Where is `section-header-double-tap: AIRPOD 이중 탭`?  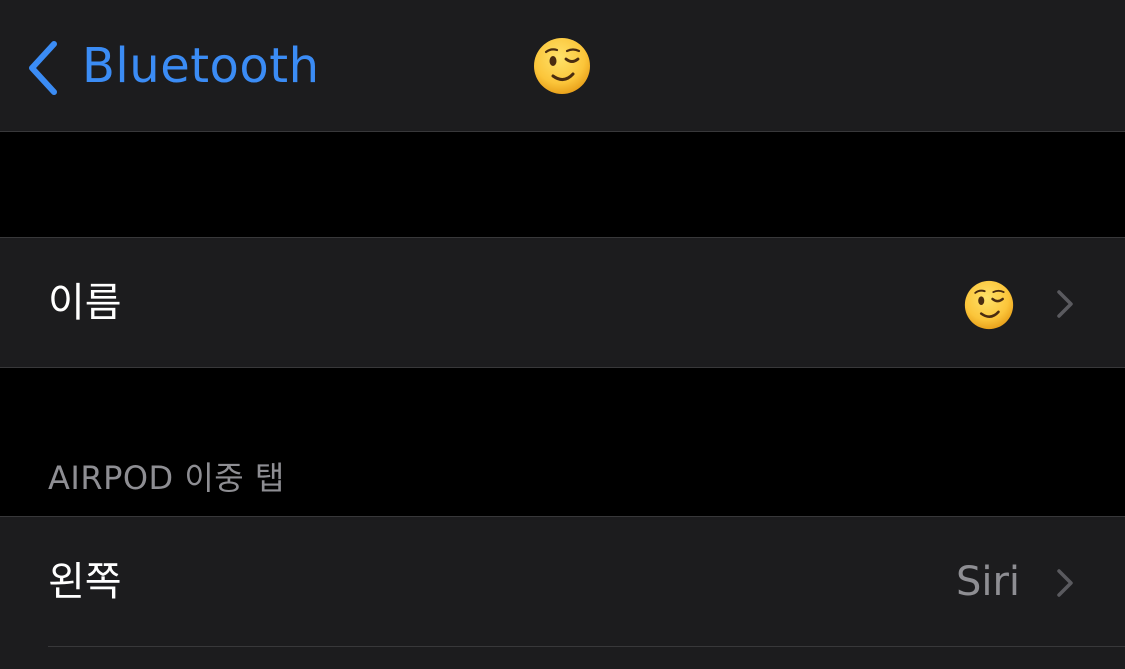
section-header-double-tap: AIRPOD 이중 탭 is located at coordinates (166, 478).